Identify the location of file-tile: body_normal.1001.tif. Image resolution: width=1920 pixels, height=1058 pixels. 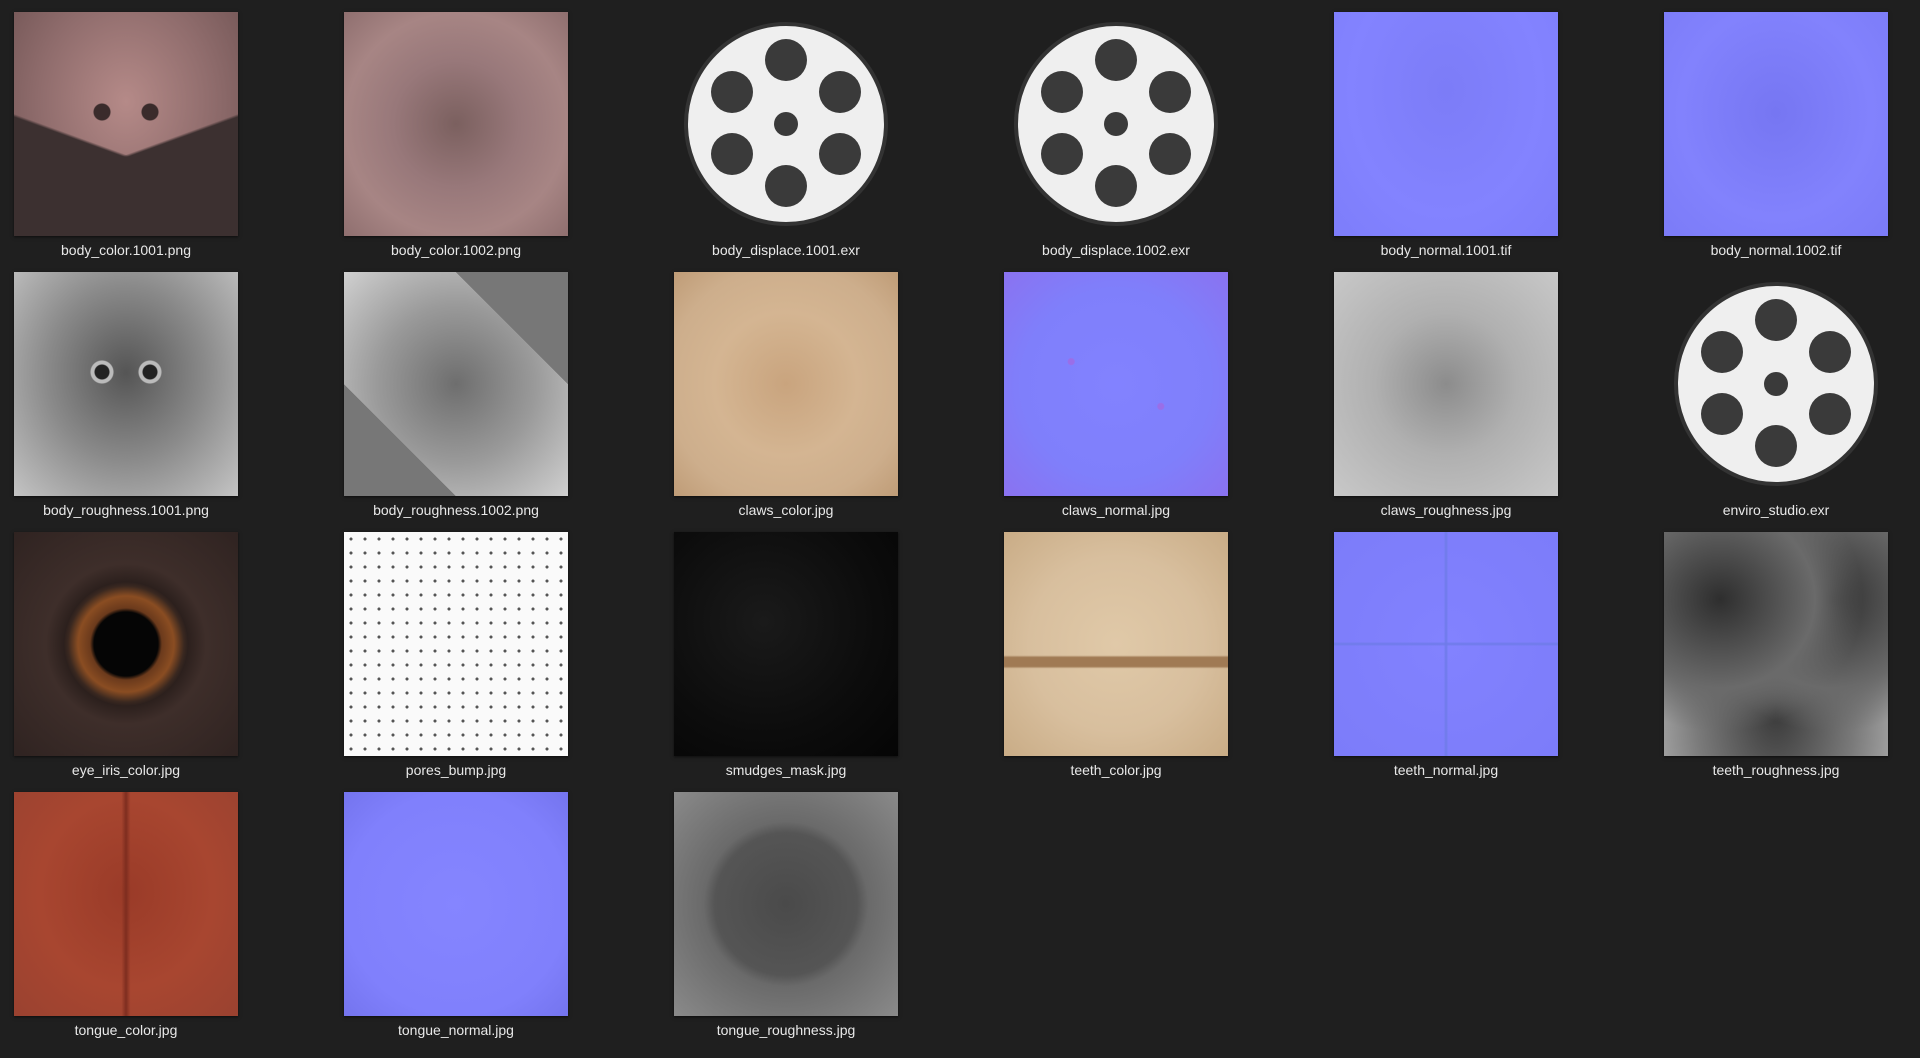
(1499, 138).